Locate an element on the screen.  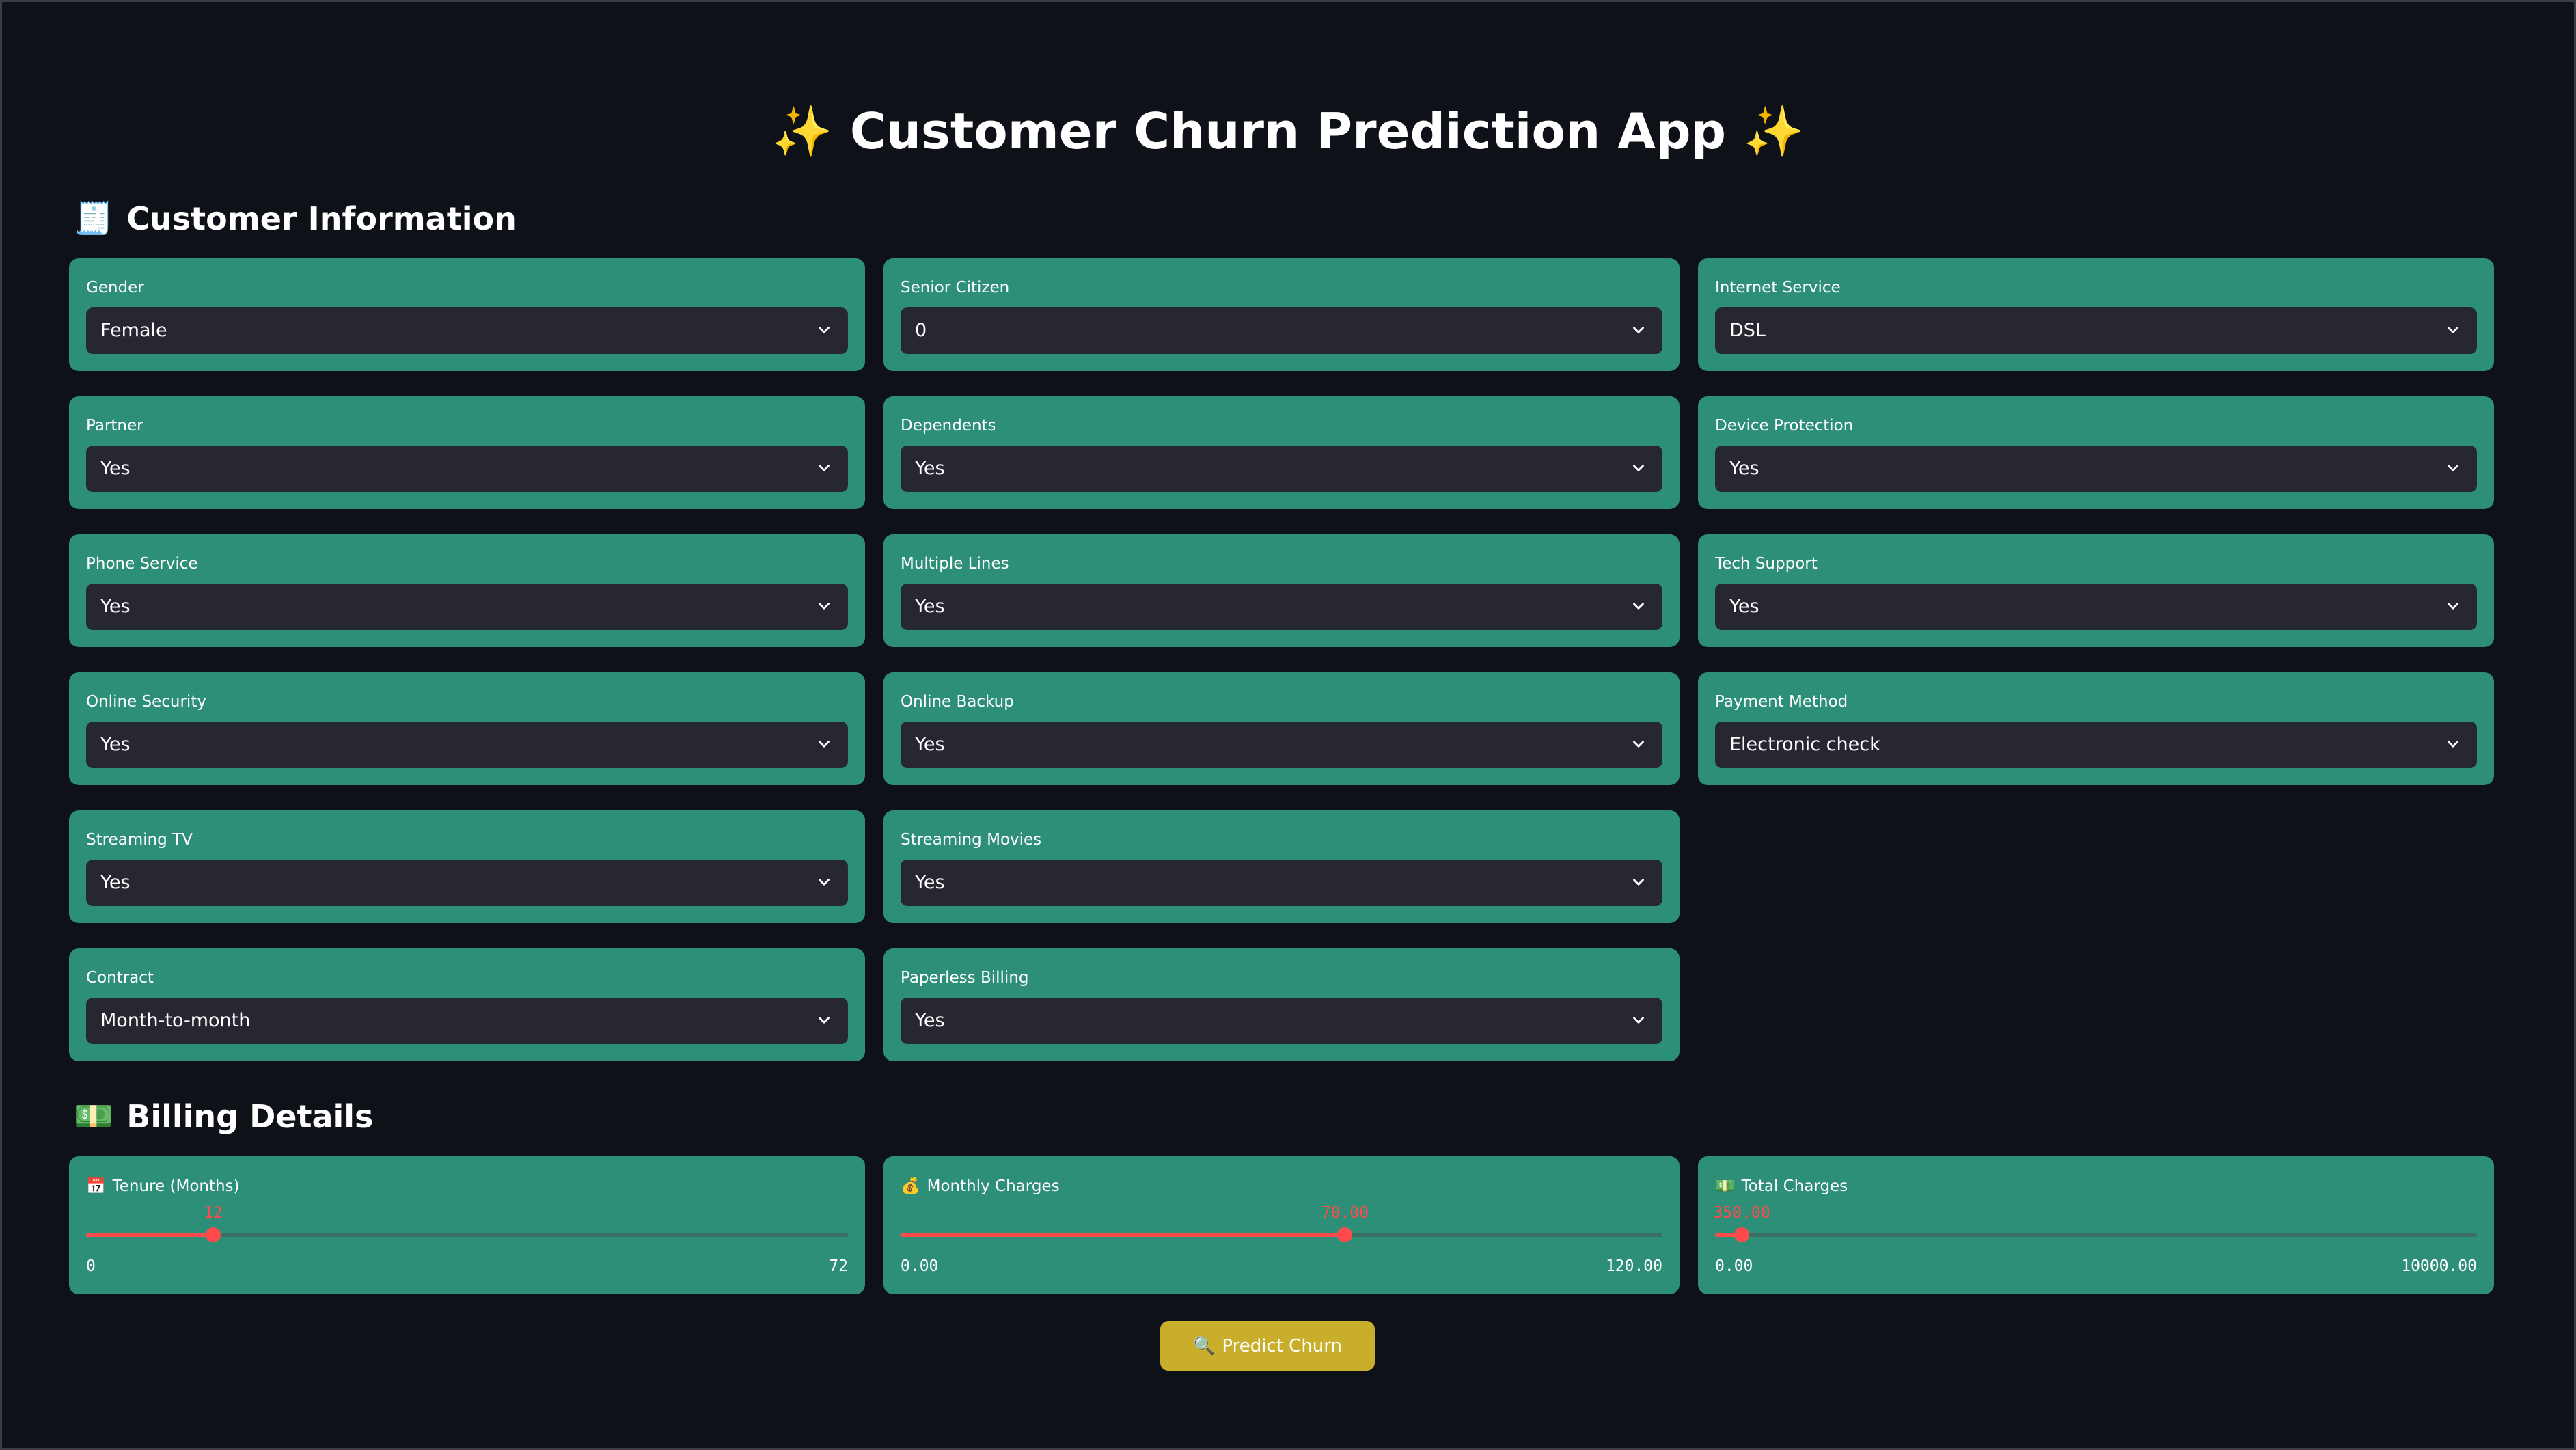
field-label: Internet Service is located at coordinates (1778, 288).